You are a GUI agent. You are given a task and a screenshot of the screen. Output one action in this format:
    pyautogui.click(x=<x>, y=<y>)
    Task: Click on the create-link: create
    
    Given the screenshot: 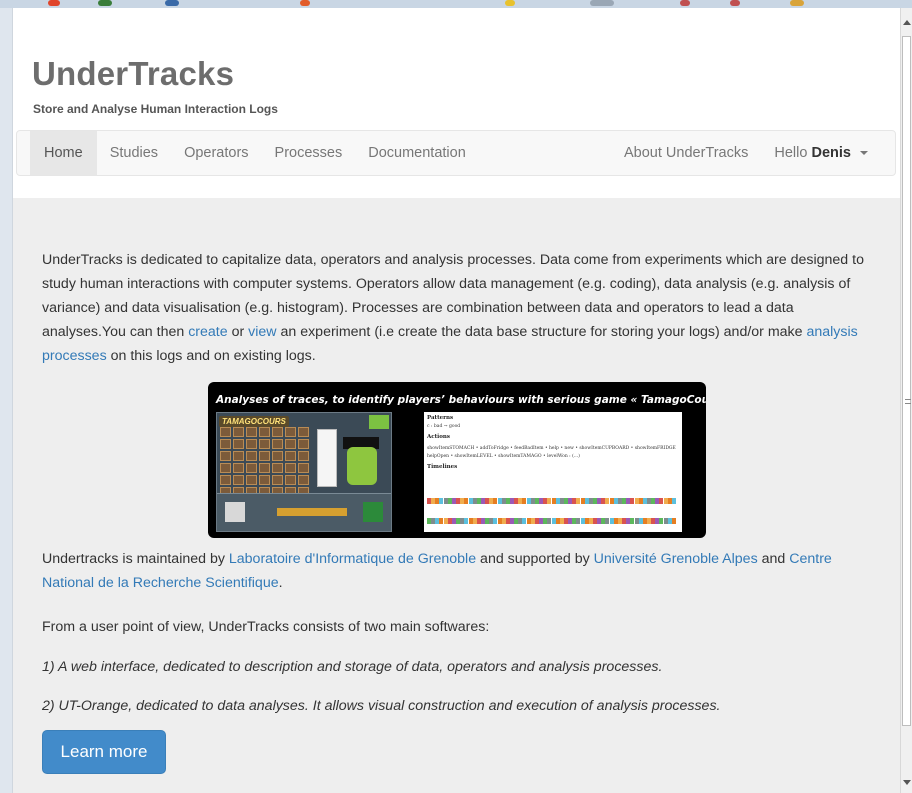 What is the action you would take?
    pyautogui.click(x=207, y=332)
    